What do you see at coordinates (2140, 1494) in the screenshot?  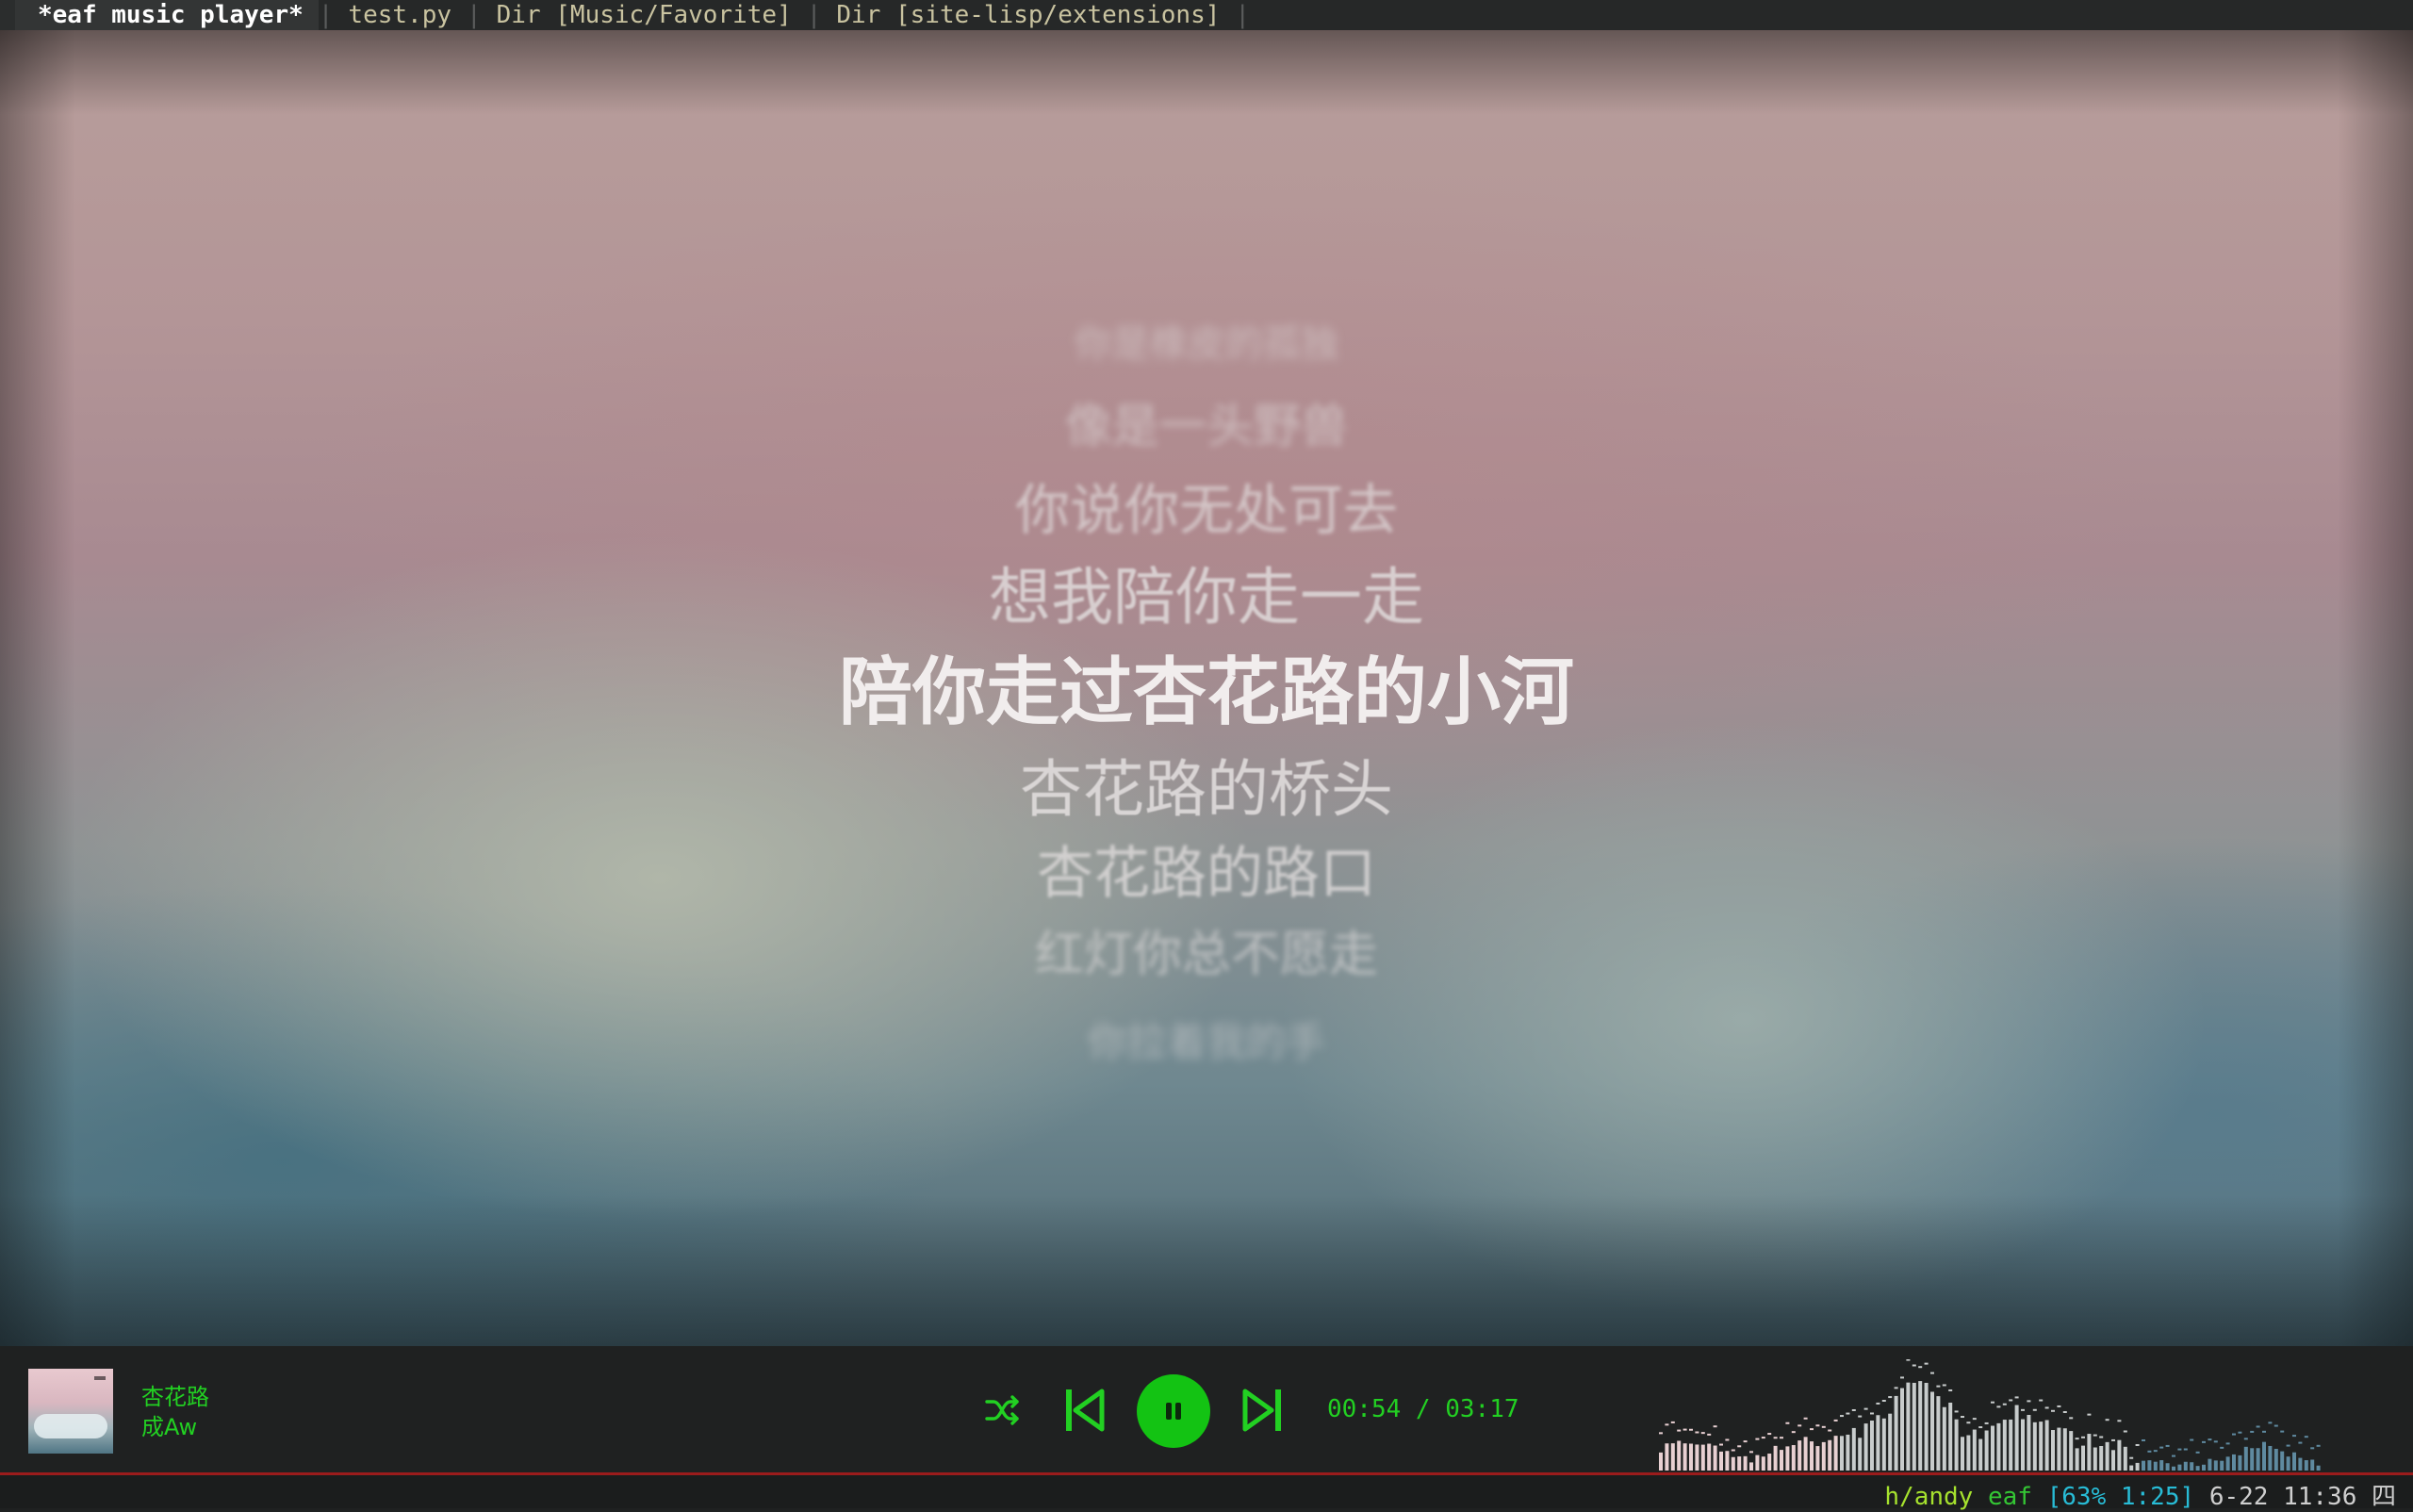 I see `mode-line-status: h/andy eaf [63% 1:25] 6-22 11:36 四` at bounding box center [2140, 1494].